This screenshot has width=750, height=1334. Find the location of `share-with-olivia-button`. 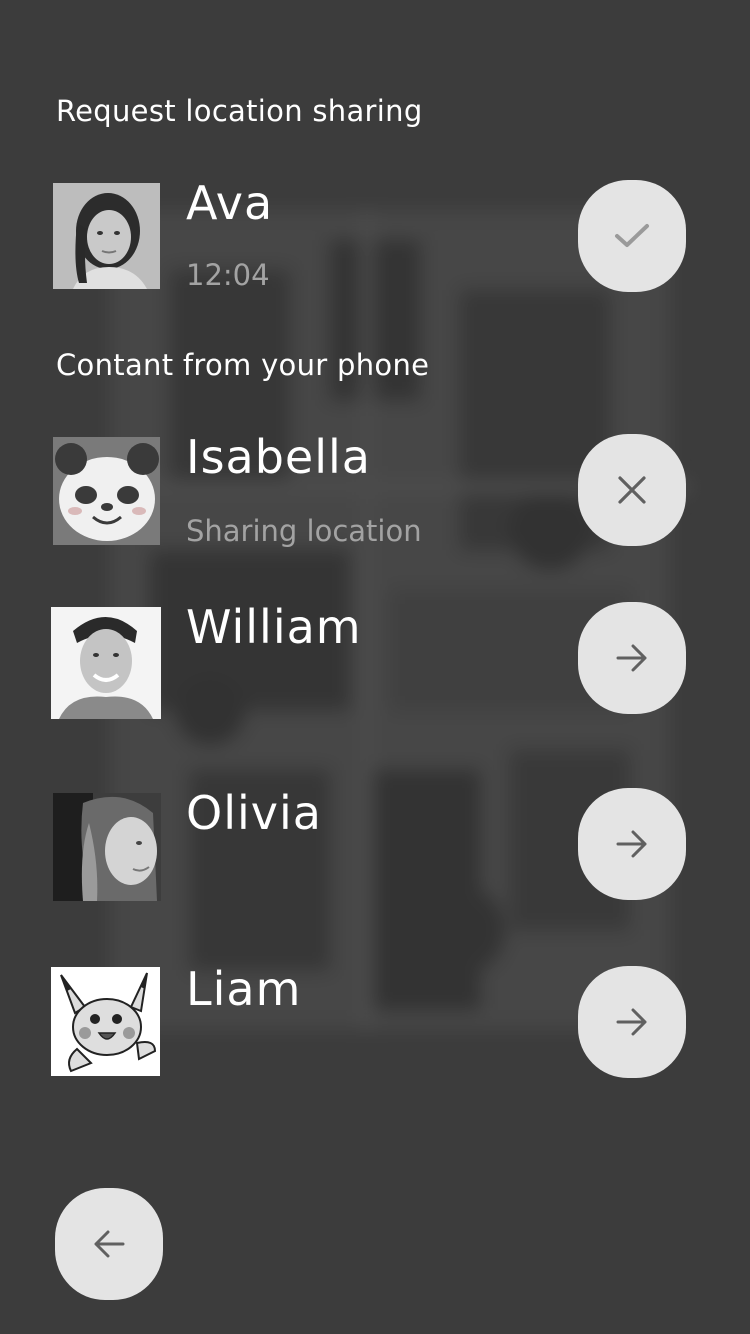

share-with-olivia-button is located at coordinates (632, 844).